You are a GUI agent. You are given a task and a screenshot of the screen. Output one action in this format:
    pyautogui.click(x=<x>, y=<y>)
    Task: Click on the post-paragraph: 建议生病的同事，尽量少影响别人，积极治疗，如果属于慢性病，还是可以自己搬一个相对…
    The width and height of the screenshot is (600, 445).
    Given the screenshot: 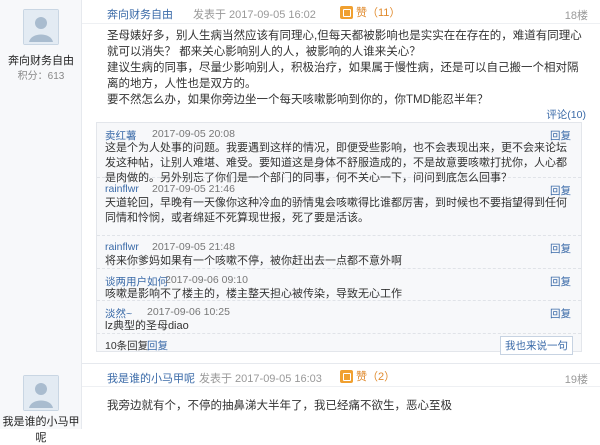 What is the action you would take?
    pyautogui.click(x=343, y=76)
    